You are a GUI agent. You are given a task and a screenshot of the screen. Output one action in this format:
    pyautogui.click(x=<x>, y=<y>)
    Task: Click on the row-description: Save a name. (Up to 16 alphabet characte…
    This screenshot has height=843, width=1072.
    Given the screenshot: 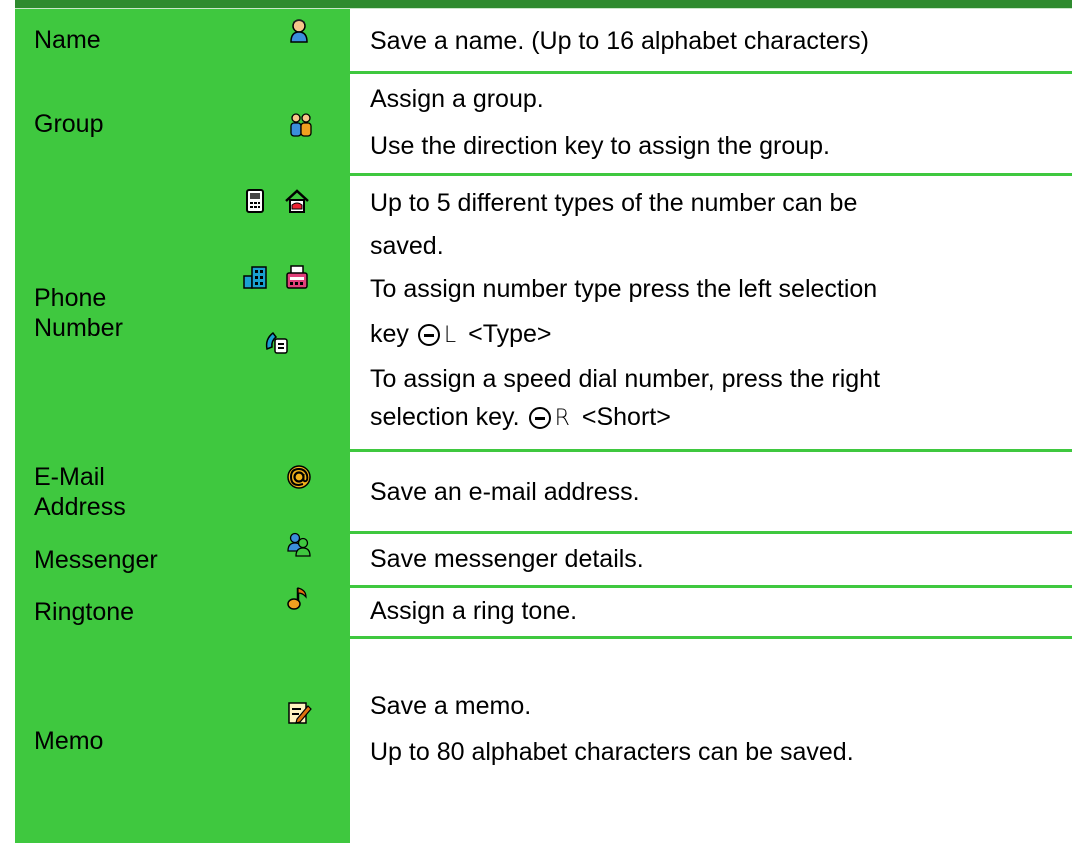 What is the action you would take?
    pyautogui.click(x=716, y=40)
    